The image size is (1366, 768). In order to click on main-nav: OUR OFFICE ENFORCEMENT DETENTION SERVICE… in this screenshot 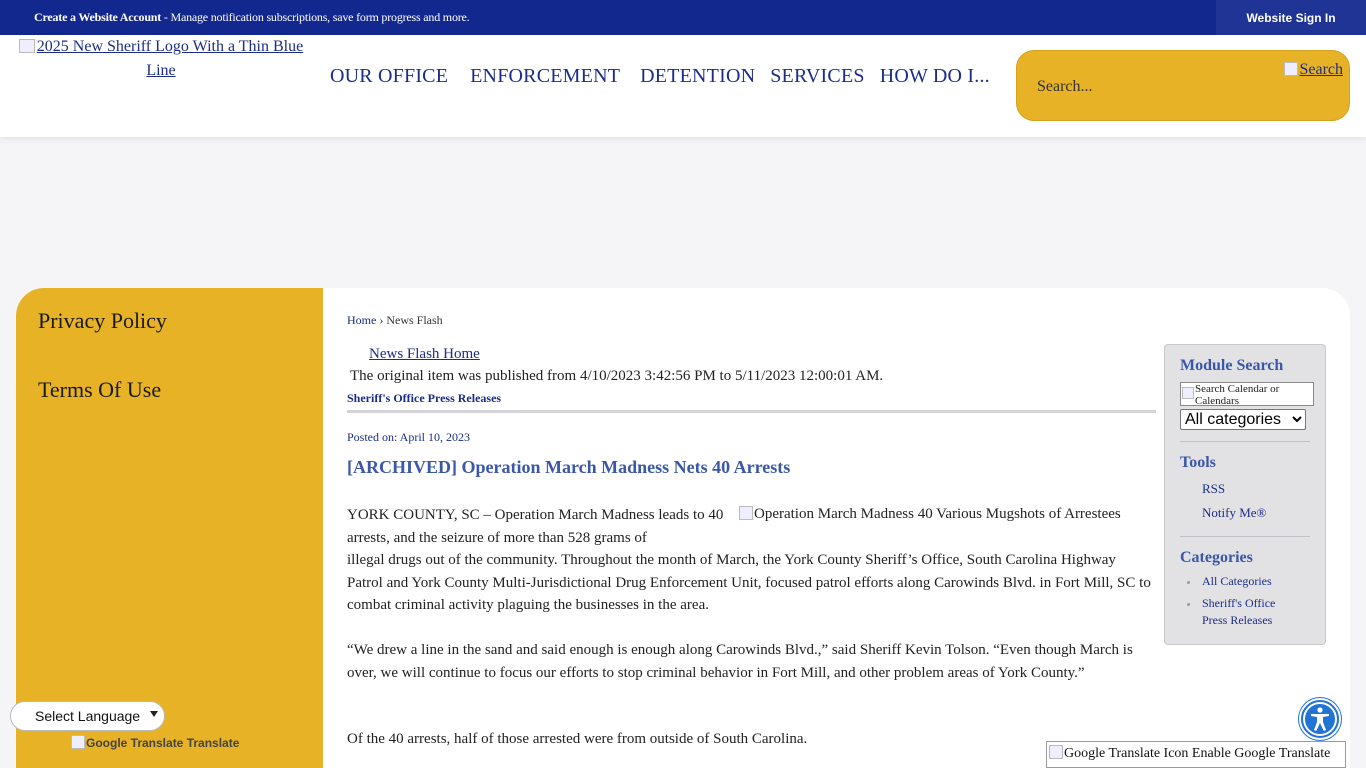, I will do `click(660, 76)`.